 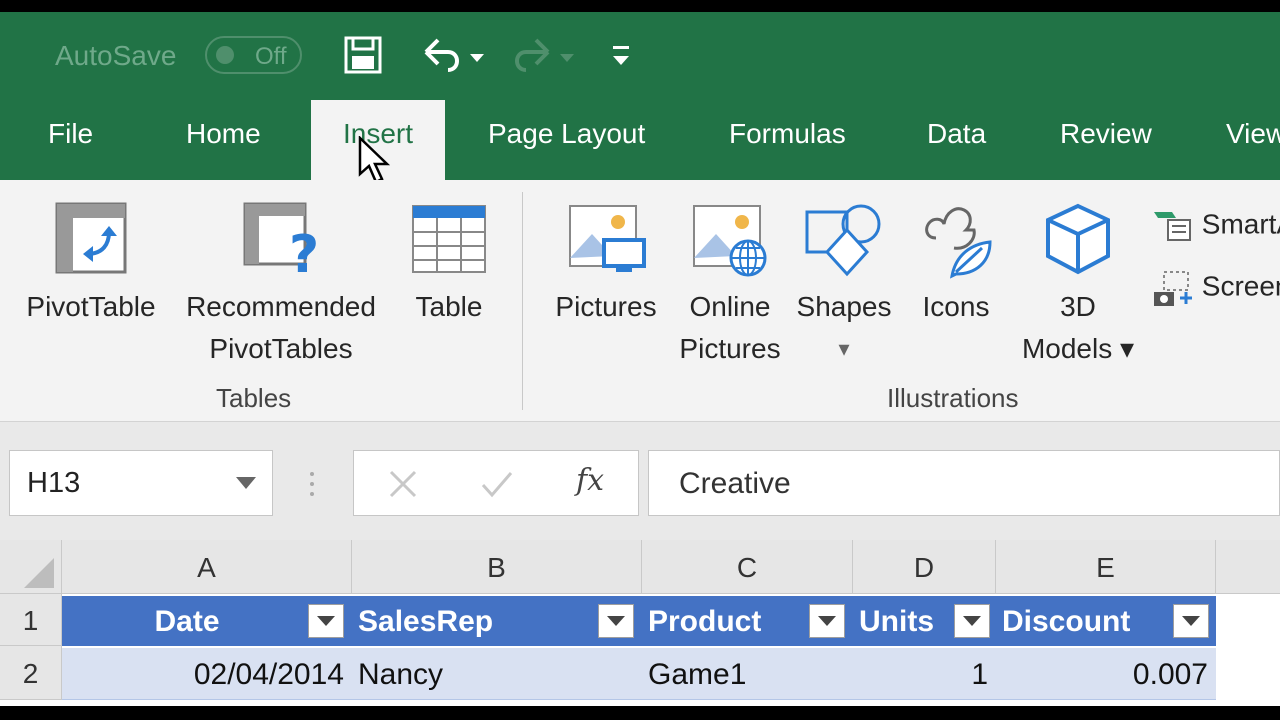 What do you see at coordinates (640, 56) in the screenshot?
I see `title-bar: AutoSave Off` at bounding box center [640, 56].